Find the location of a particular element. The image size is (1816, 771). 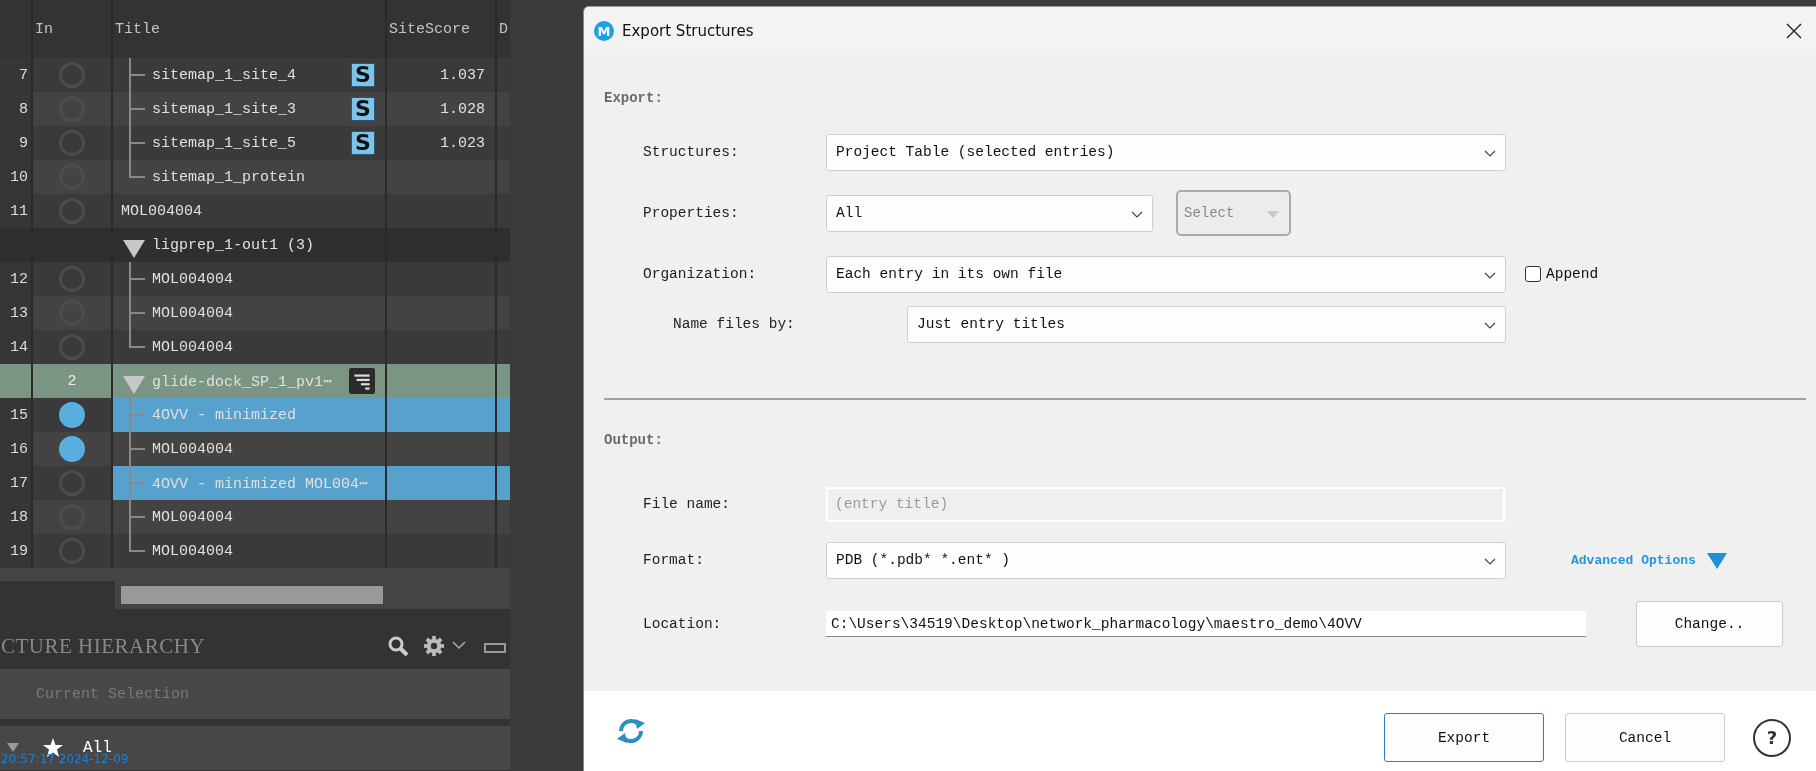

dropdown: PDB (*.pdb* *.ent* ) is located at coordinates (1166, 560).